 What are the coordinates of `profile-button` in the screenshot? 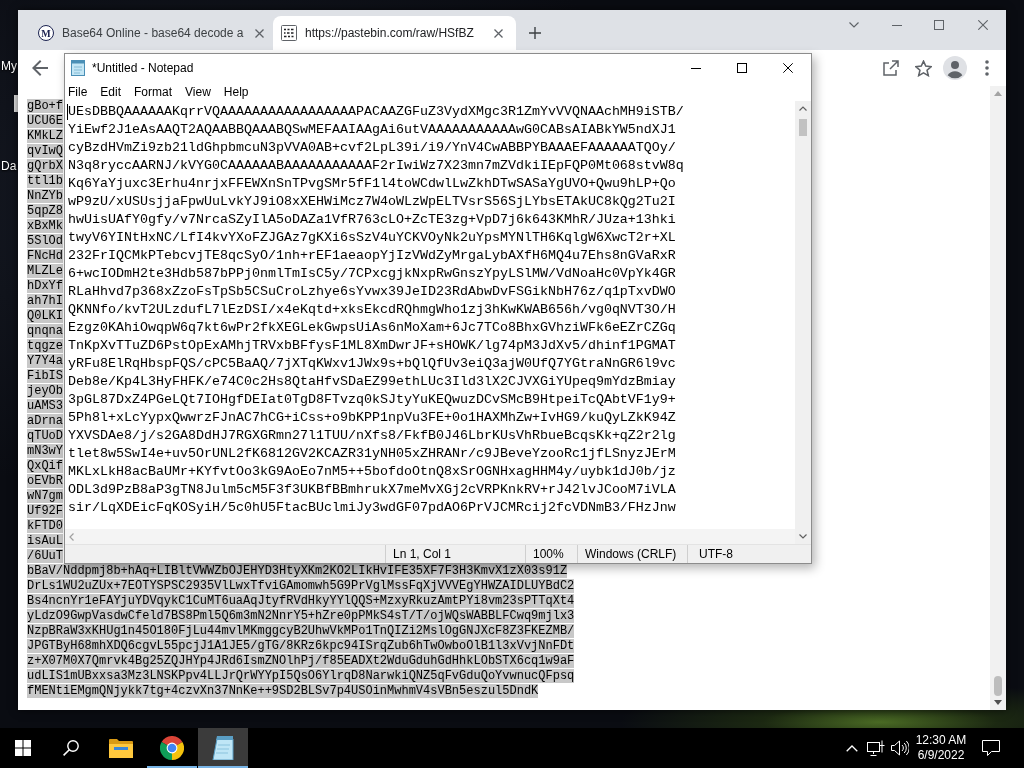 It's located at (955, 68).